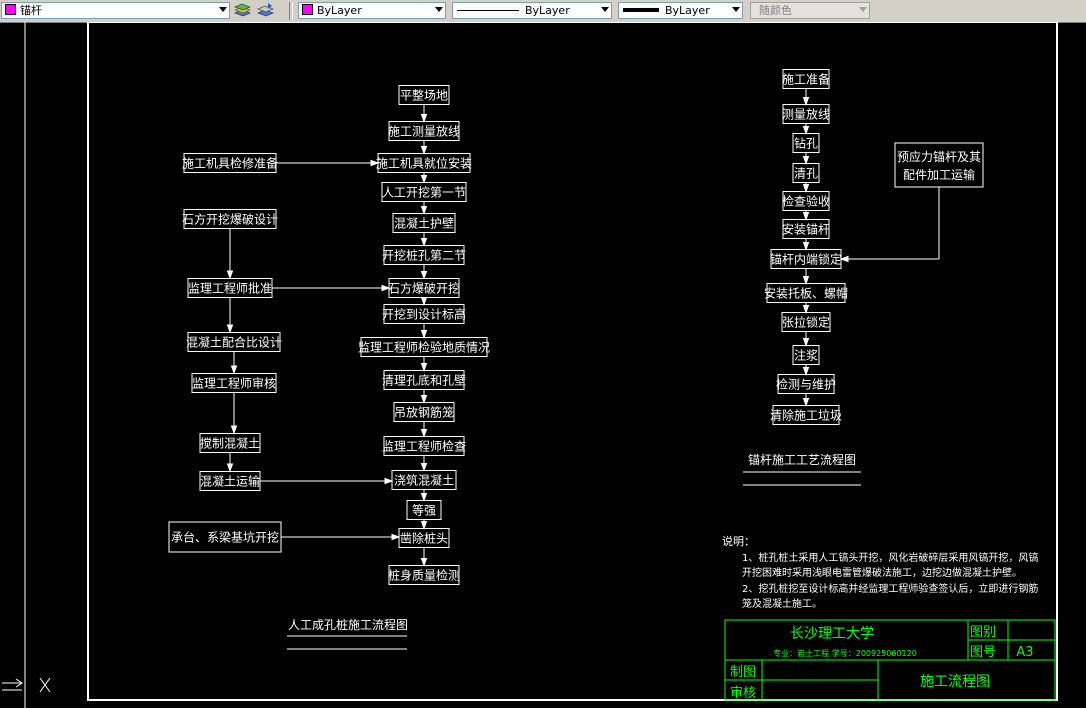 This screenshot has height=708, width=1086. Describe the element at coordinates (225, 537) in the screenshot. I see `left-side-step-box-text: 承台、系梁基坑开挖` at that location.